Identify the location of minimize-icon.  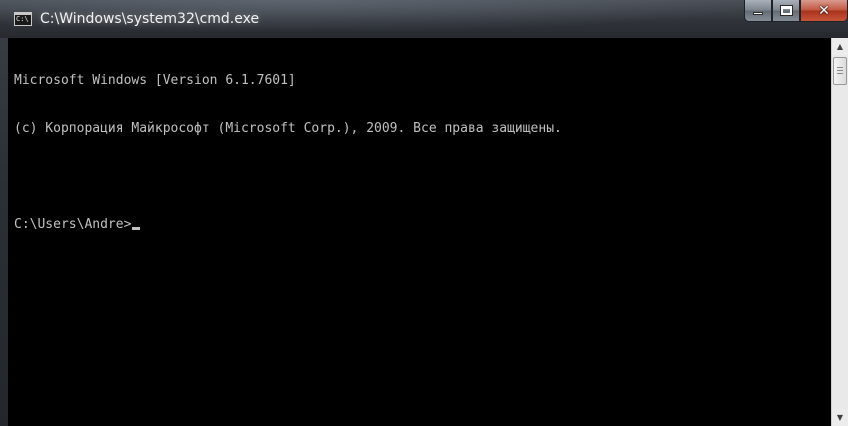
(758, 13).